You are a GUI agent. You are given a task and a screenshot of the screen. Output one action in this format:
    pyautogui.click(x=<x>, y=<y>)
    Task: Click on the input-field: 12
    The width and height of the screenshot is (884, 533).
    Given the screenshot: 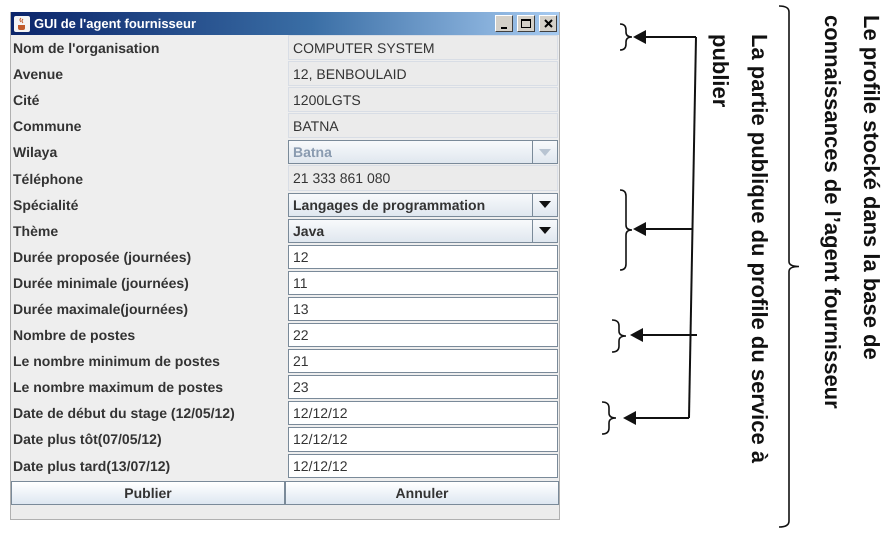 What is the action you would take?
    pyautogui.click(x=423, y=256)
    